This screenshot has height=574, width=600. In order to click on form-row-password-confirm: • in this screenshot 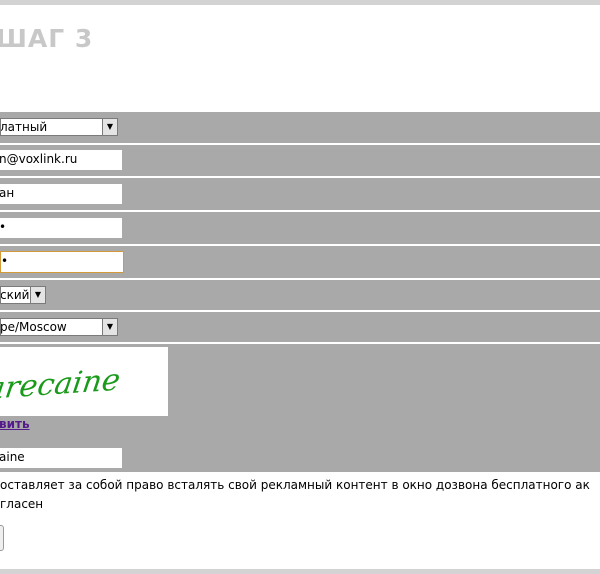, I will do `click(300, 262)`.